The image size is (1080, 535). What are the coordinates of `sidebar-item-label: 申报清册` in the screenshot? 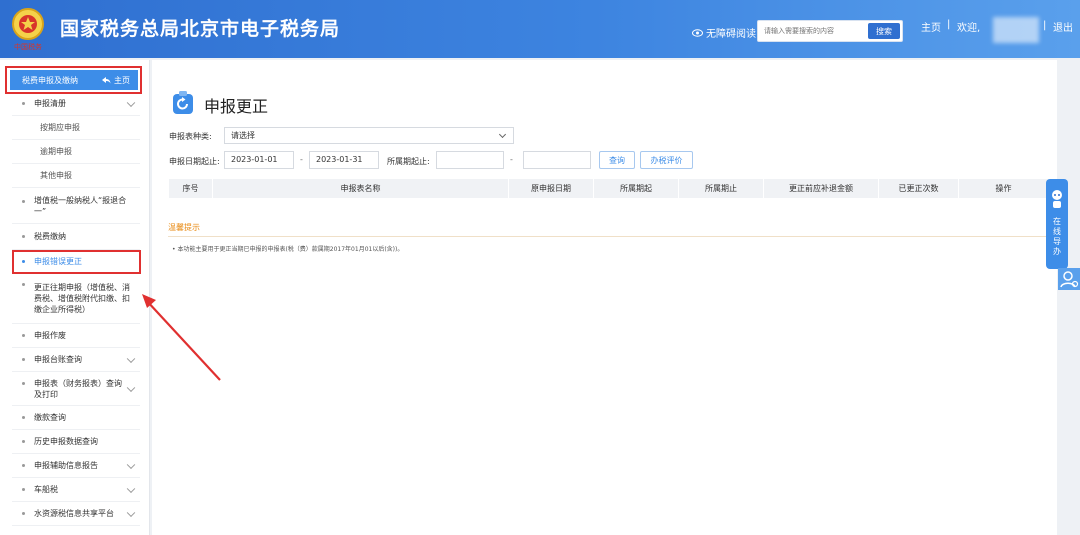 It's located at (50, 103).